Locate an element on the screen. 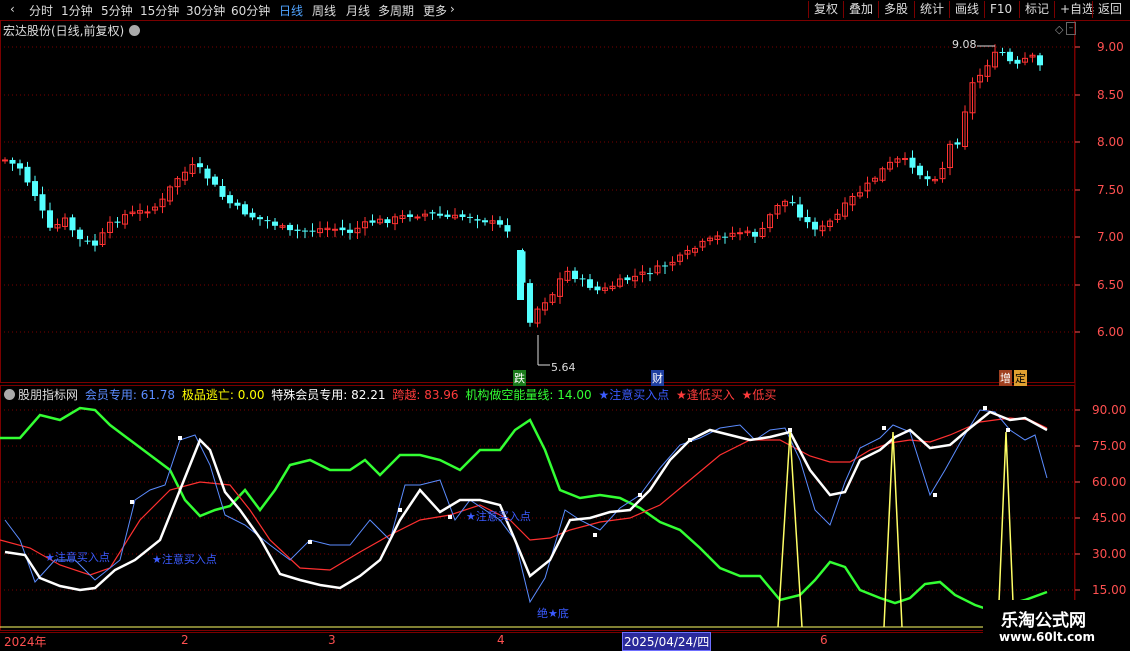  legend-member: 会员专用: 61.78 is located at coordinates (130, 395).